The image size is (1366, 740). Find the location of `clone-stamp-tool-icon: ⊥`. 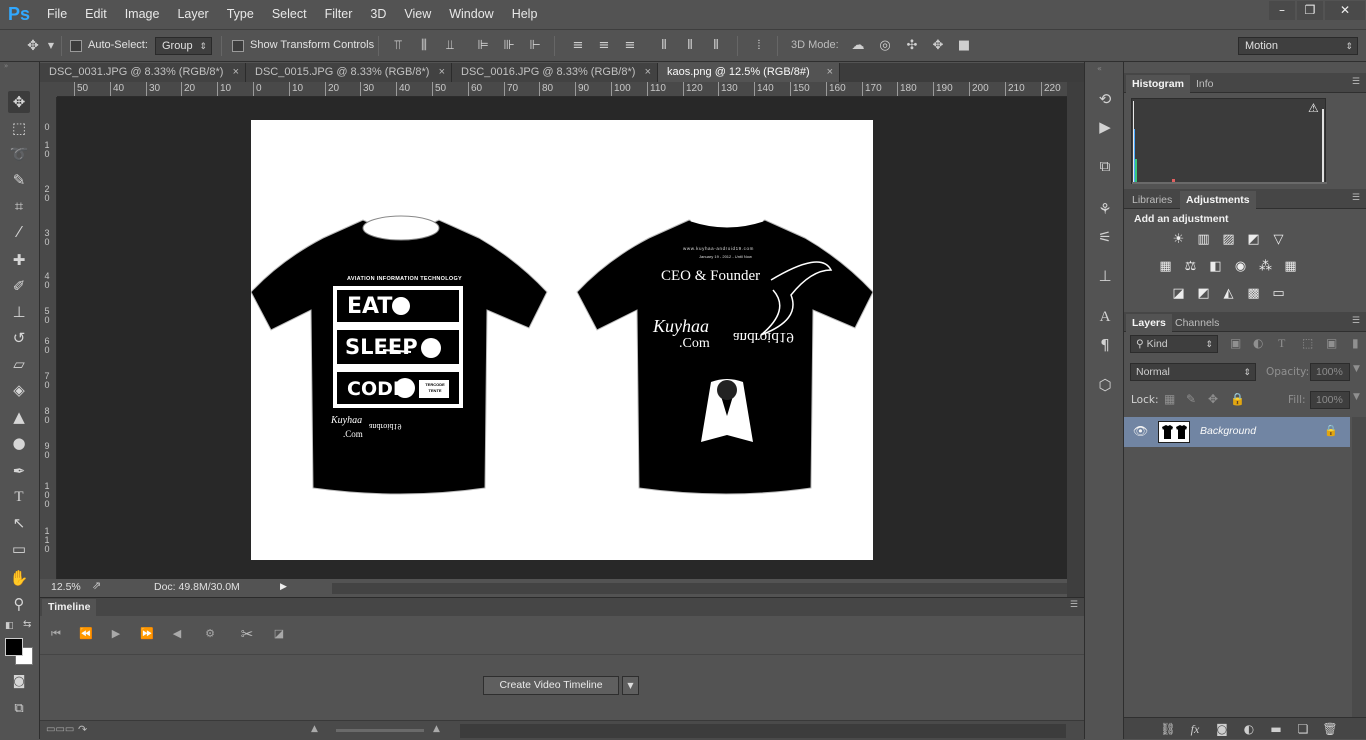

clone-stamp-tool-icon: ⊥ is located at coordinates (19, 312).